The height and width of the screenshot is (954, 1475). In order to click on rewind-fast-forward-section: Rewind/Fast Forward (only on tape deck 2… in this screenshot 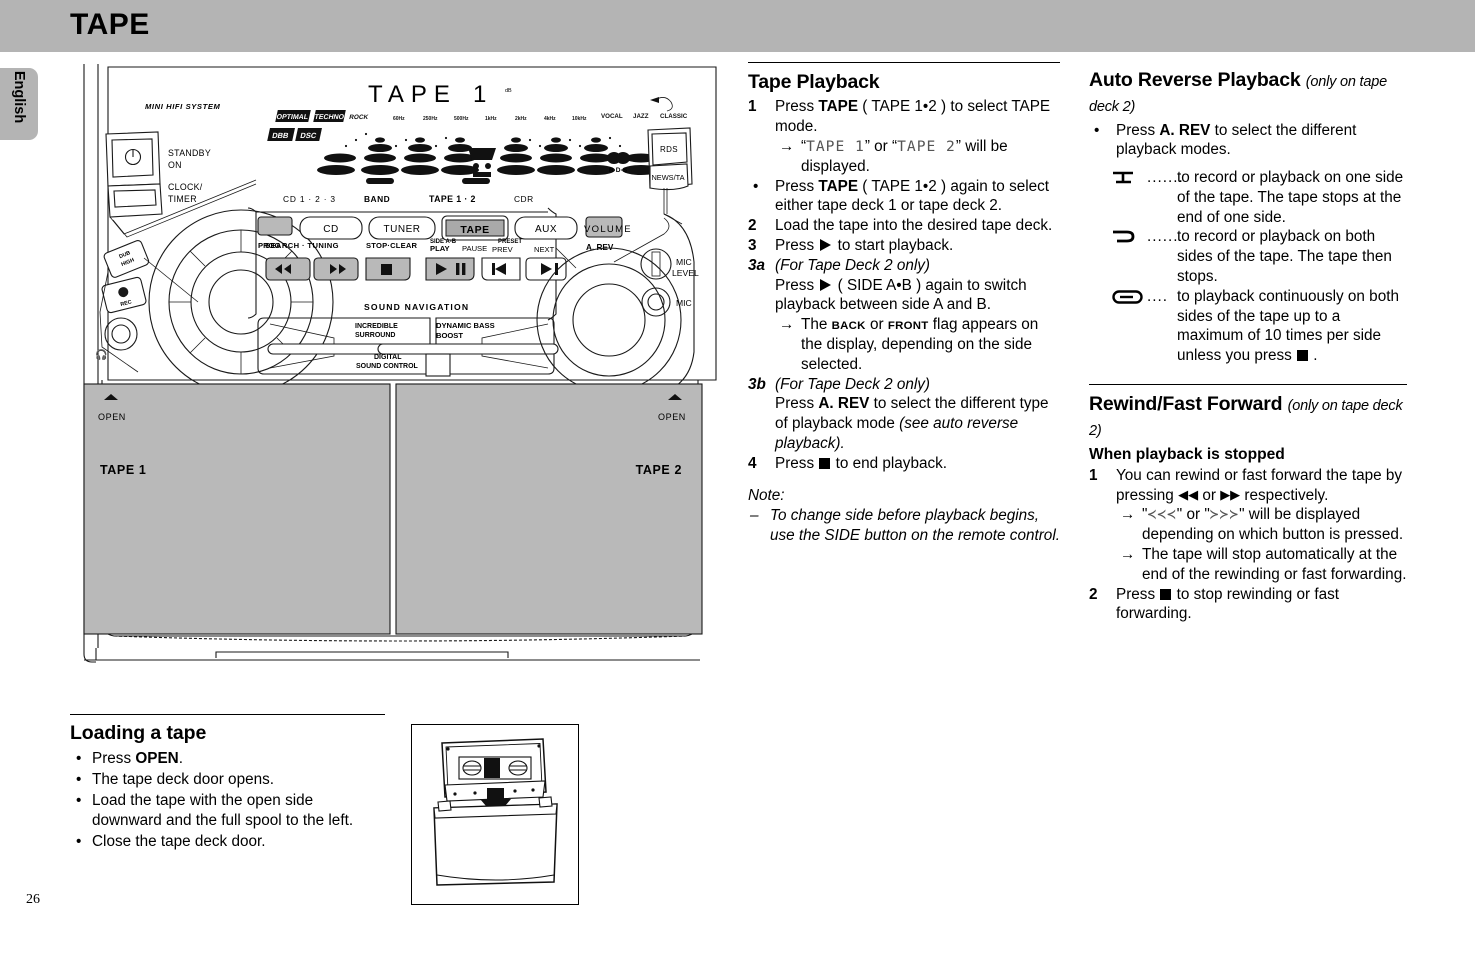, I will do `click(1248, 504)`.